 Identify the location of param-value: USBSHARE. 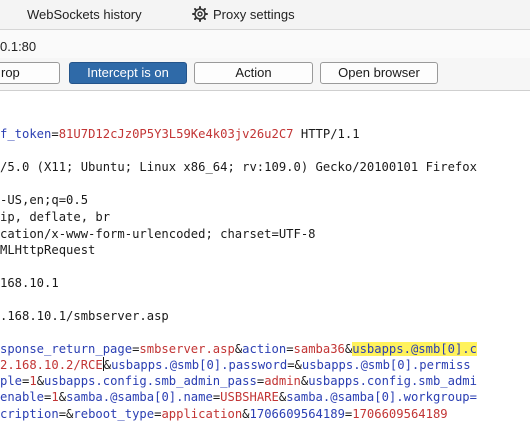
(249, 397).